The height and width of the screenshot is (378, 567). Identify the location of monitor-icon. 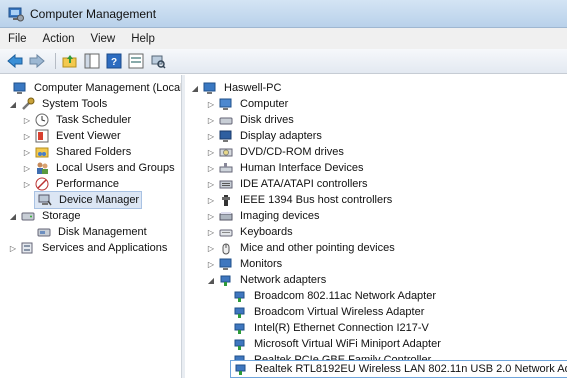
(226, 264).